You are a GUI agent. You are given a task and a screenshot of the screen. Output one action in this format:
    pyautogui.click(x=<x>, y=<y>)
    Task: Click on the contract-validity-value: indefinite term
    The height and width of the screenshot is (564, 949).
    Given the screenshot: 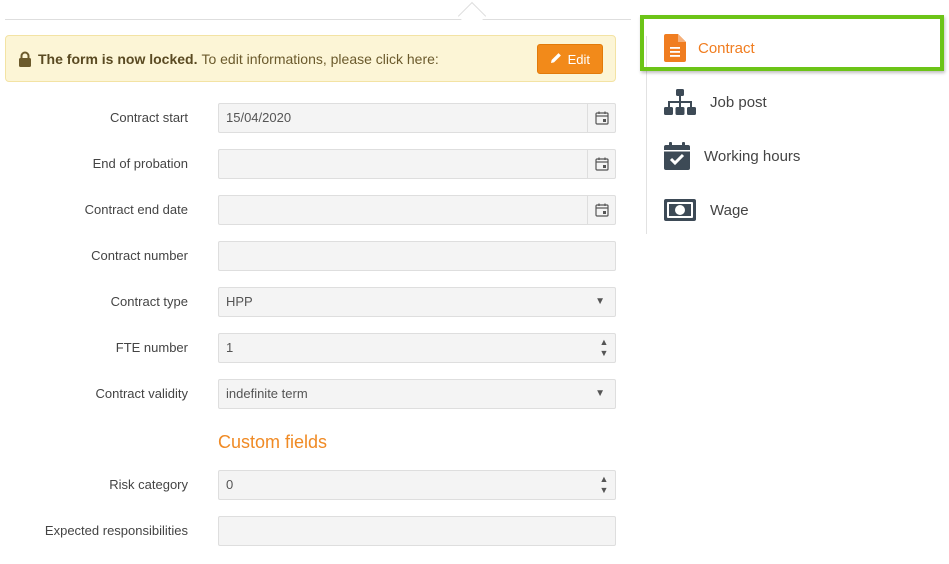 What is the action you would take?
    pyautogui.click(x=267, y=393)
    